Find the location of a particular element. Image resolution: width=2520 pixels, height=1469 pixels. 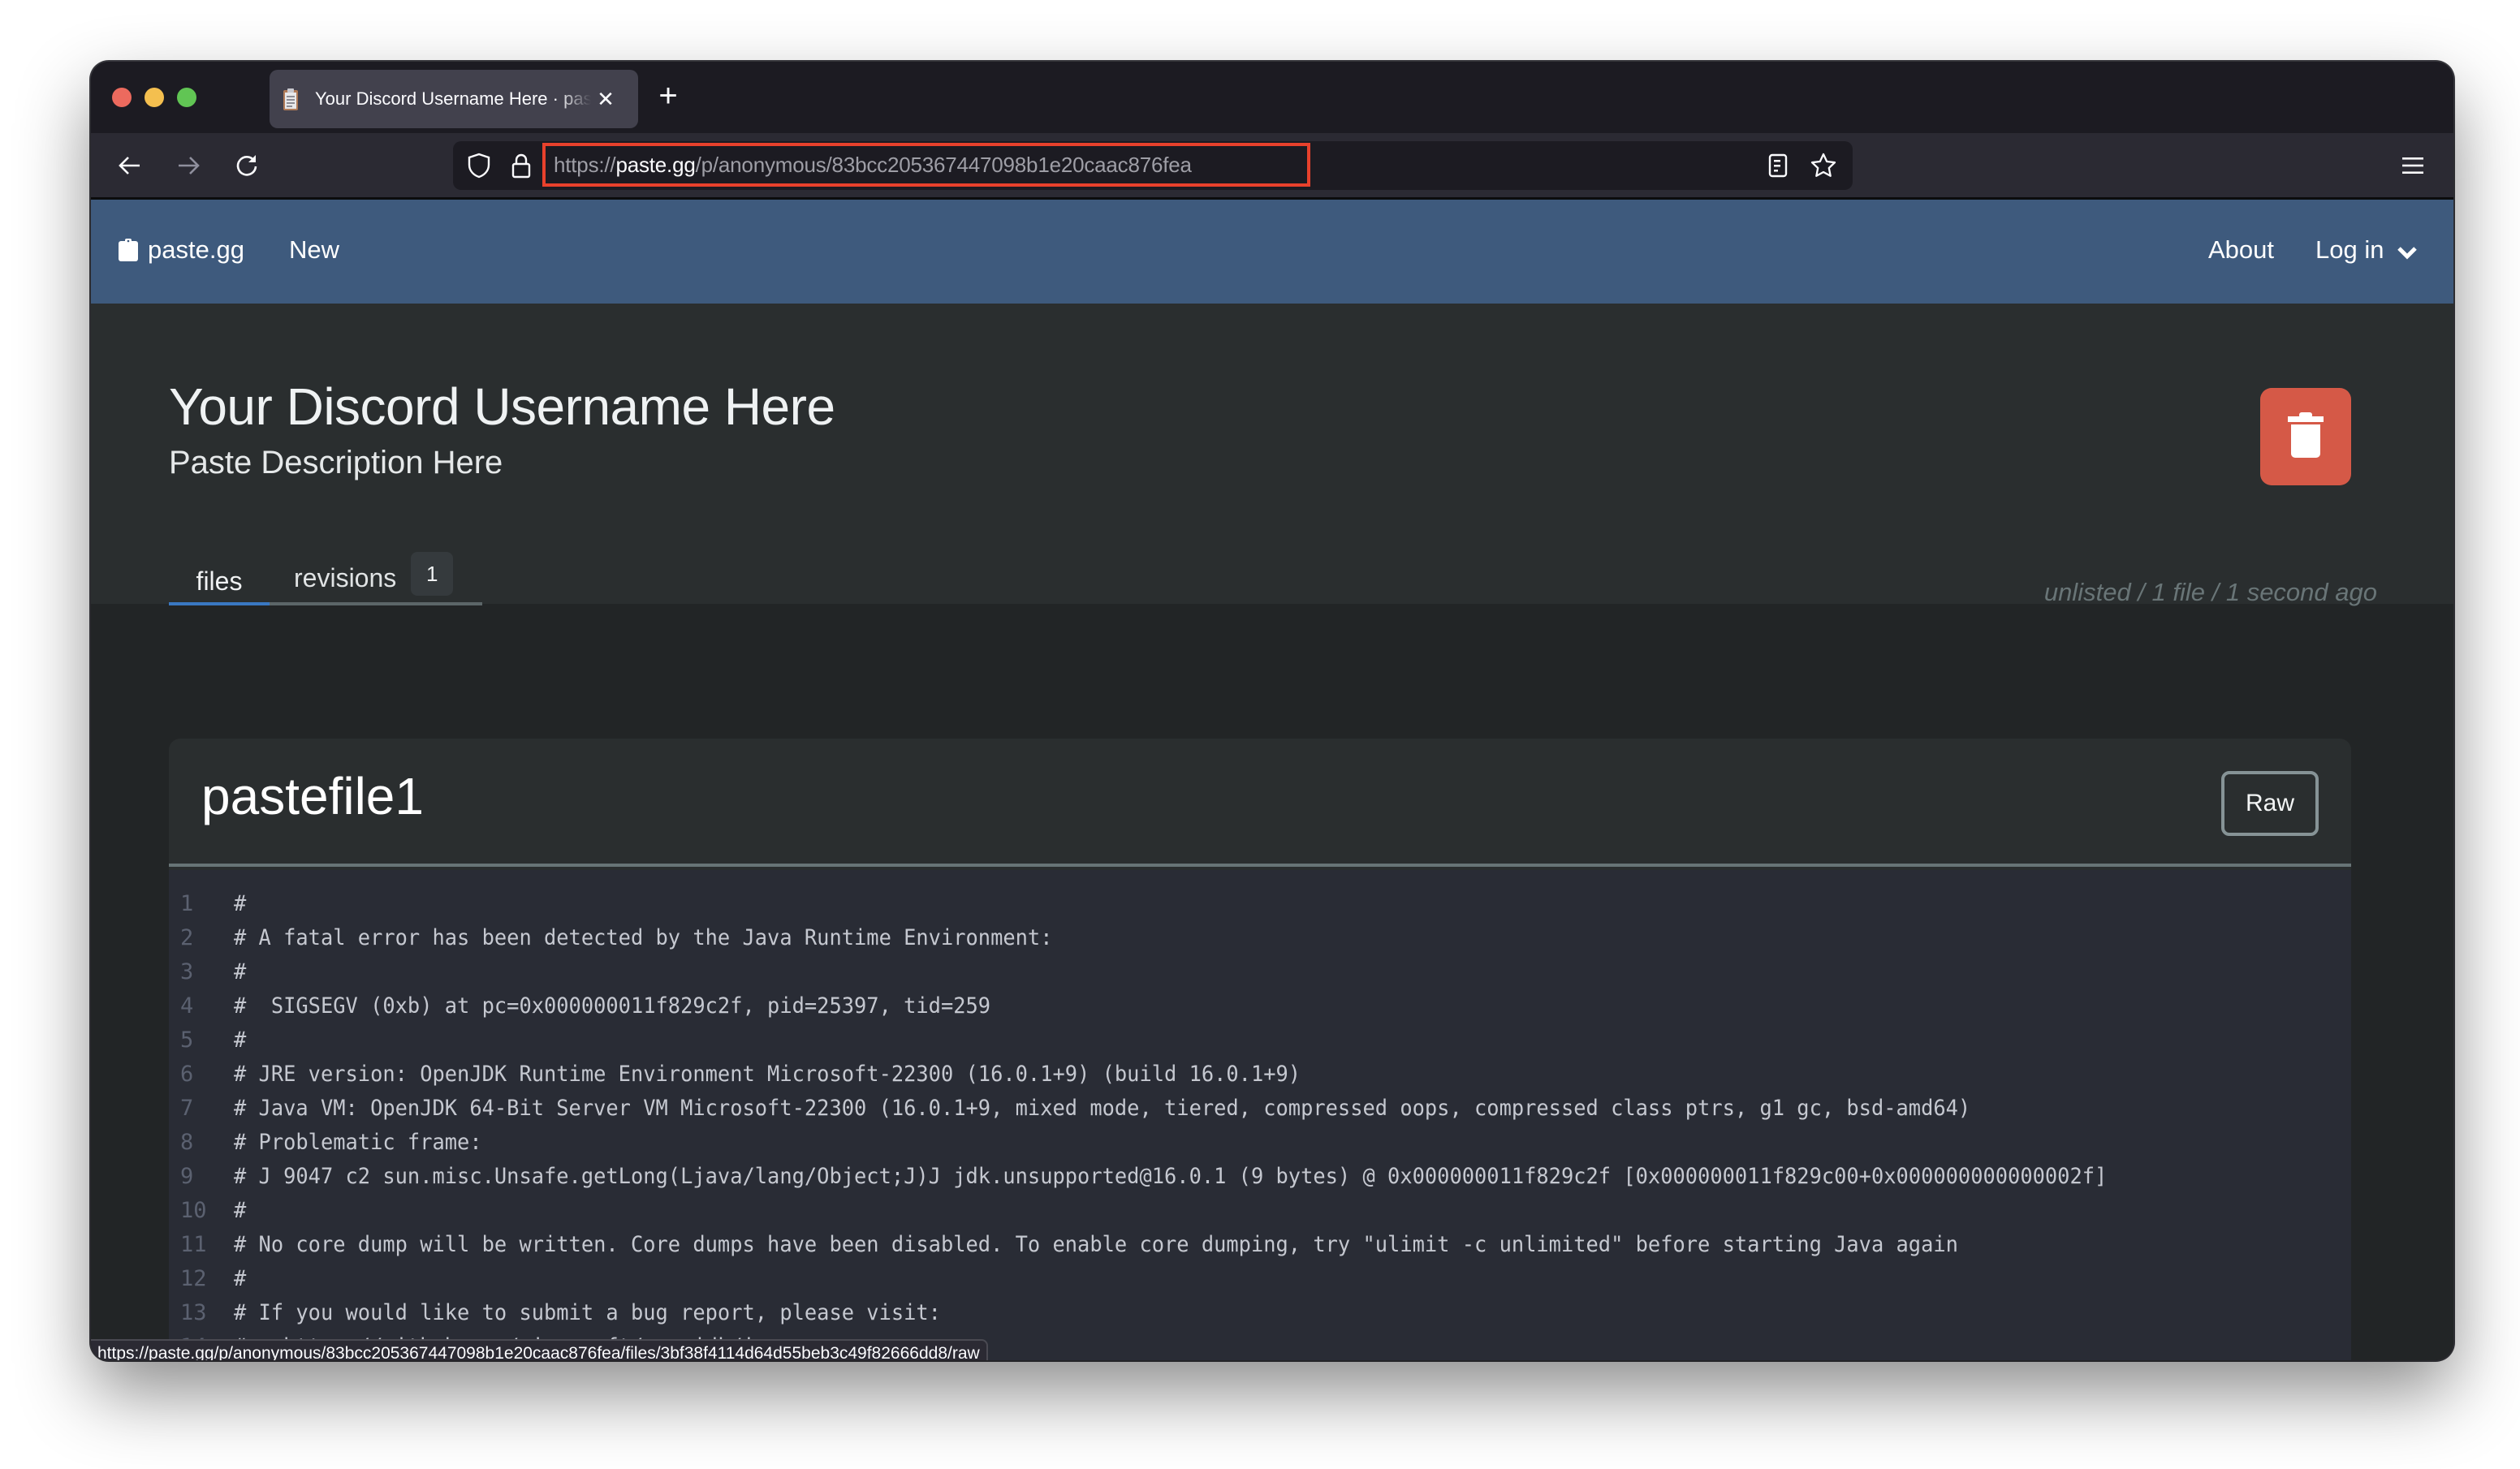

code-line: 3 # is located at coordinates (1260, 971).